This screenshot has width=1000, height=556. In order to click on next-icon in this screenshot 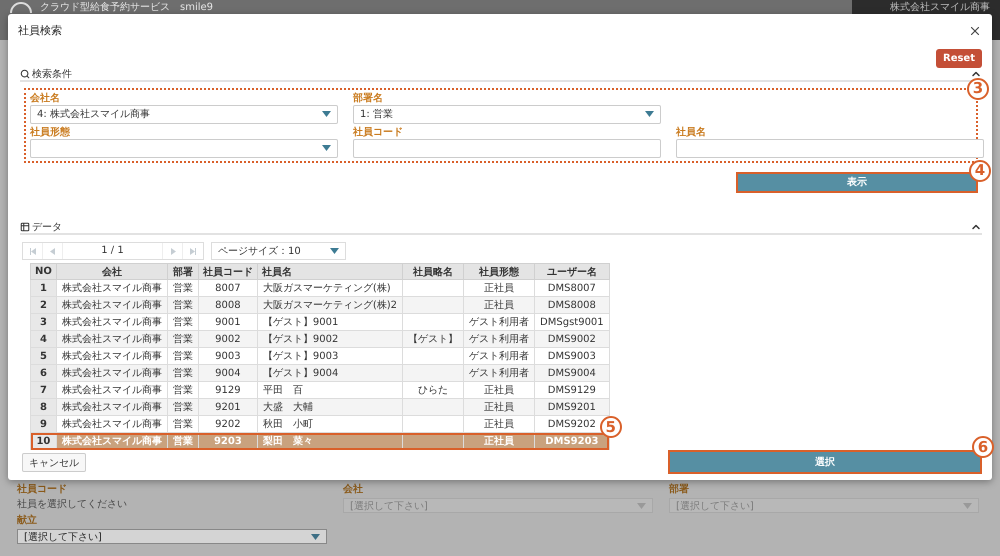, I will do `click(172, 251)`.